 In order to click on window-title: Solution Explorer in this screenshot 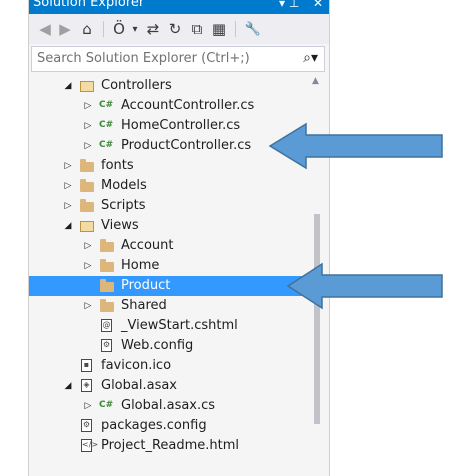, I will do `click(89, 5)`.